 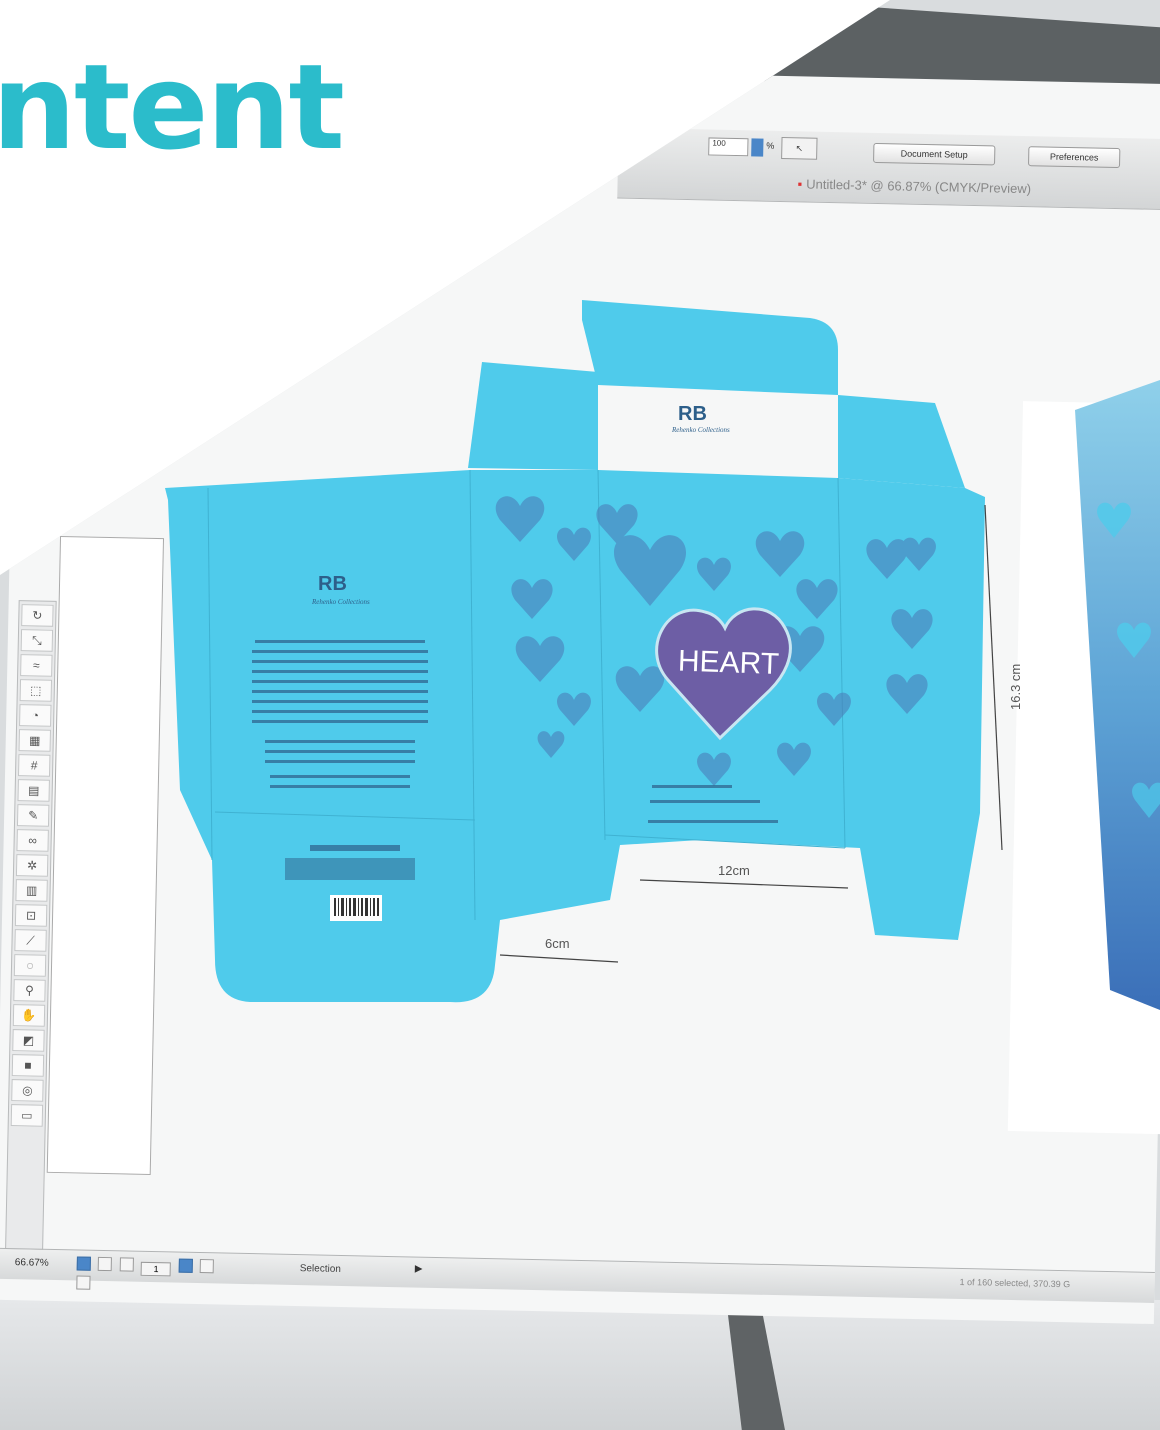 I want to click on heart-text: HEART, so click(x=728, y=663).